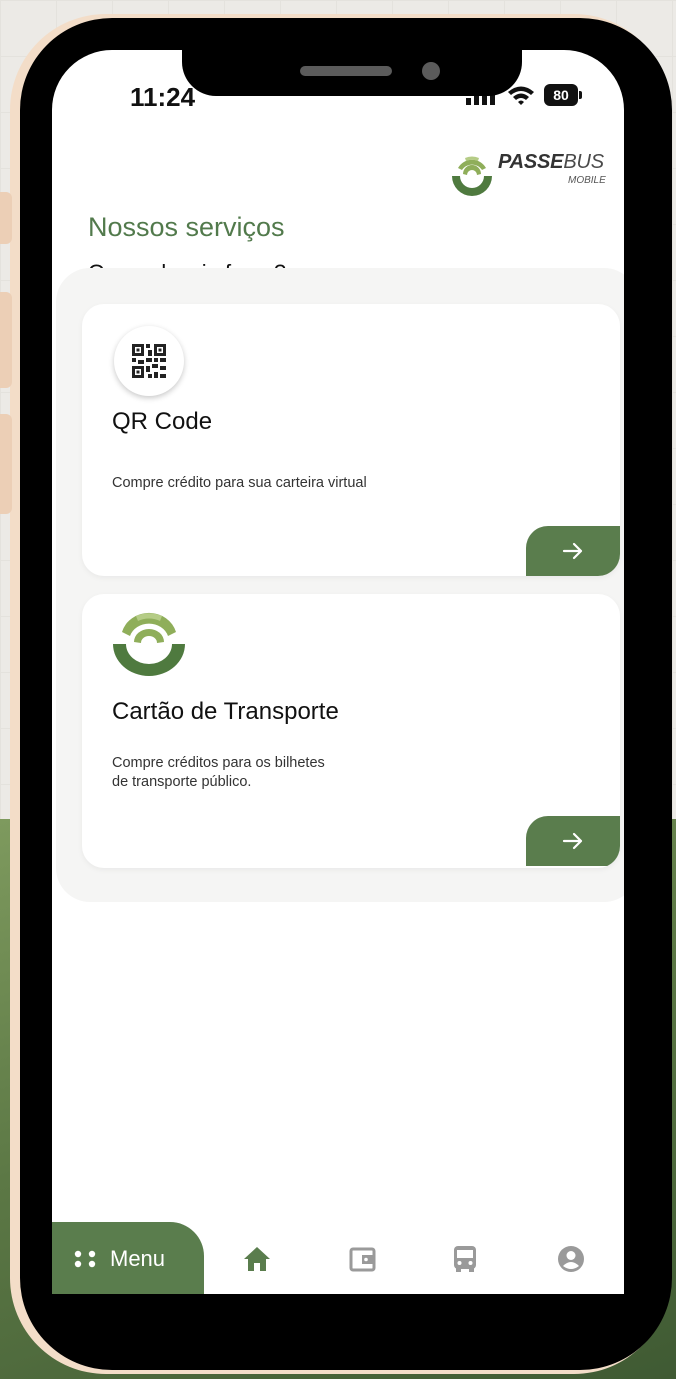 The width and height of the screenshot is (676, 1379). What do you see at coordinates (338, 1258) in the screenshot?
I see `bottom-navigation: Menu` at bounding box center [338, 1258].